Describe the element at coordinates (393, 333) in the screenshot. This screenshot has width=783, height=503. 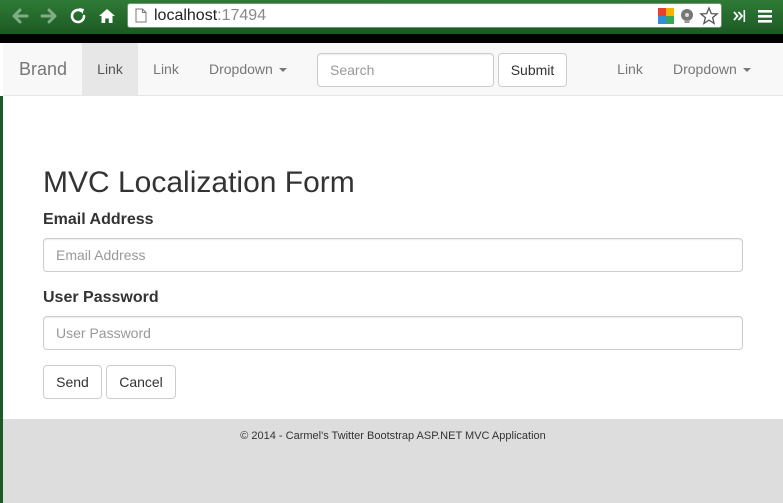
I see `password-field` at that location.